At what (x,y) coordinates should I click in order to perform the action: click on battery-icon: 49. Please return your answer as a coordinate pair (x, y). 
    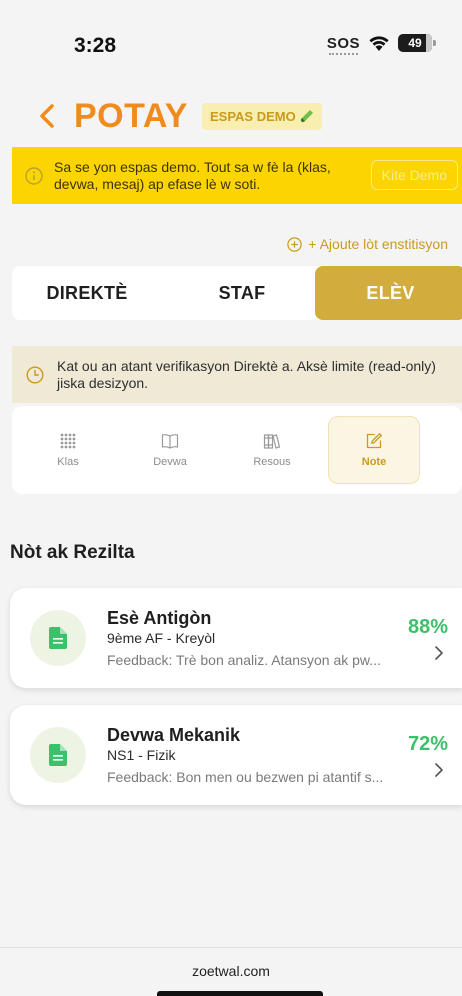
    Looking at the image, I should click on (417, 43).